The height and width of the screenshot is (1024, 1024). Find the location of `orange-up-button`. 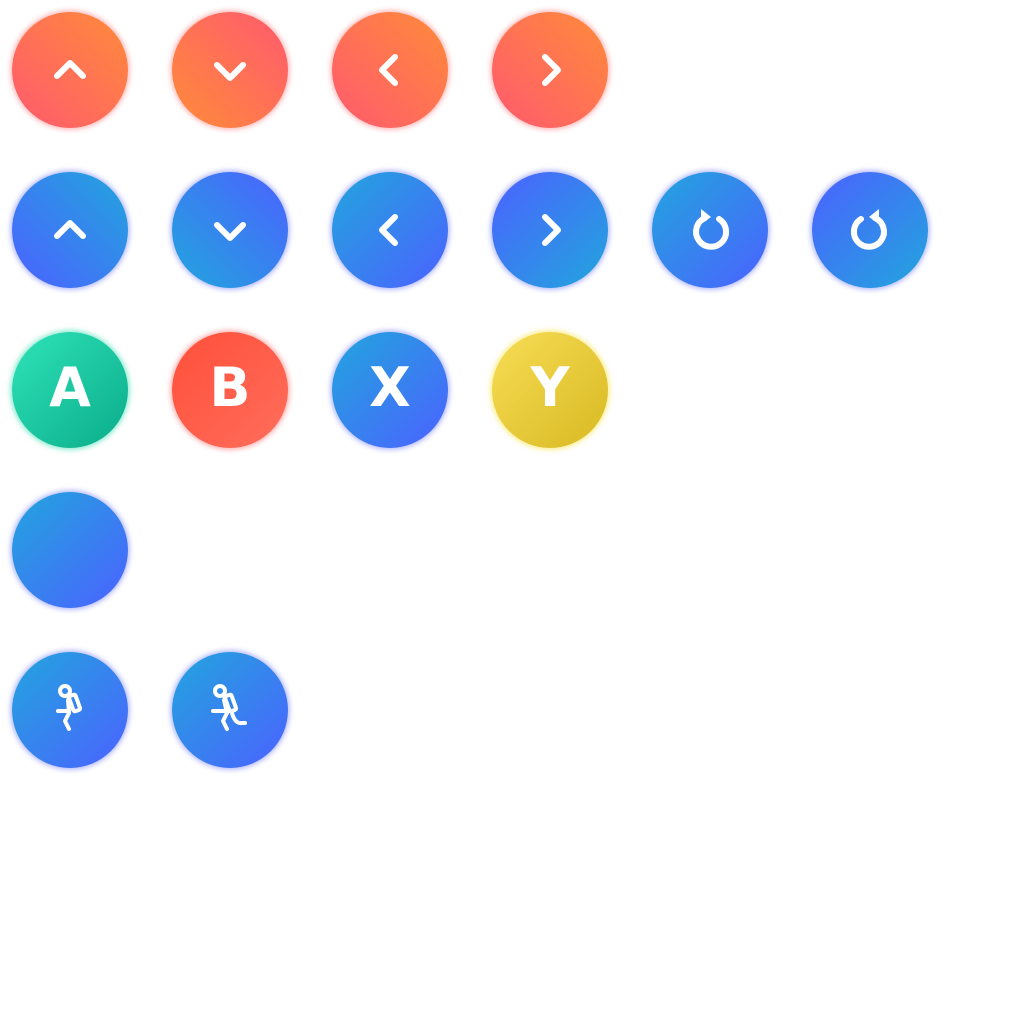

orange-up-button is located at coordinates (70, 70).